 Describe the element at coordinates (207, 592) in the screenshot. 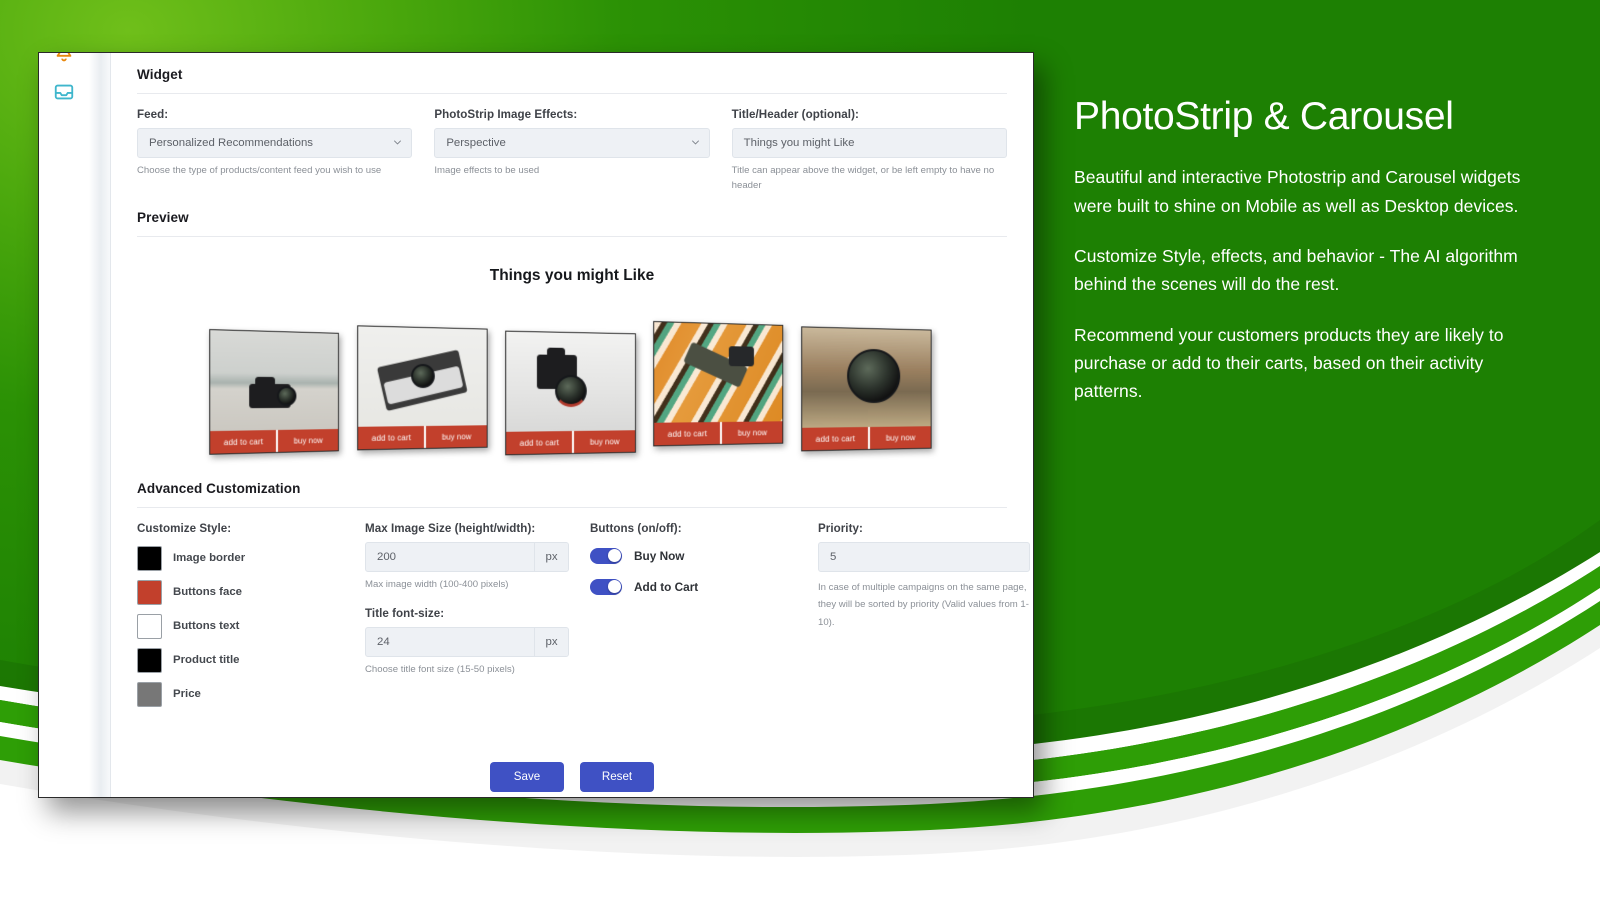

I see `swatch-label: Buttons face` at that location.